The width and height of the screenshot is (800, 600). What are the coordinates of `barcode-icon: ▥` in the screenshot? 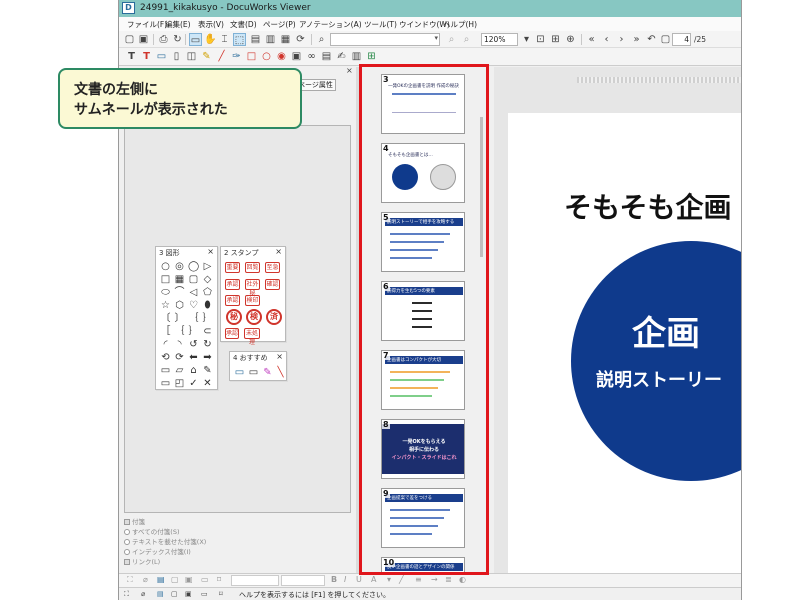 It's located at (356, 56).